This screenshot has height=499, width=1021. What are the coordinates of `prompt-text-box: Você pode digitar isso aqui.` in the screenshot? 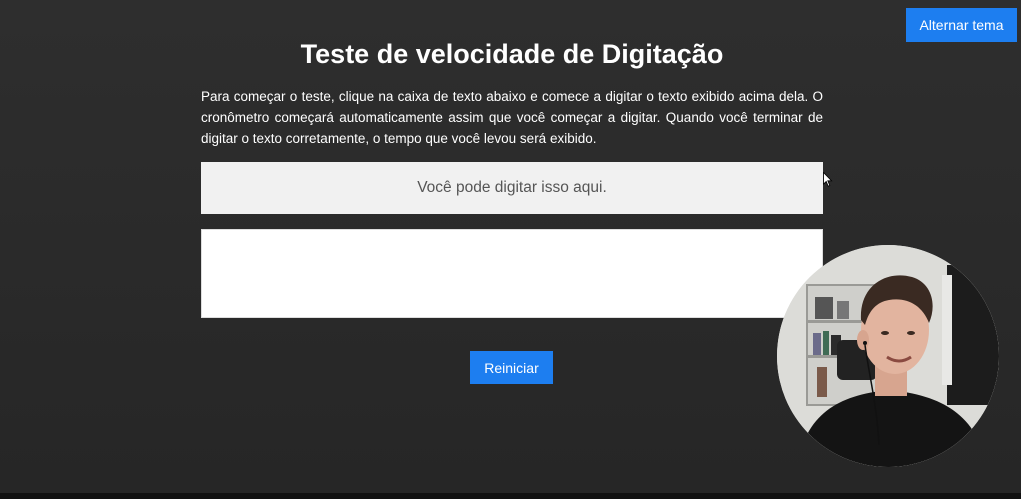 It's located at (512, 188).